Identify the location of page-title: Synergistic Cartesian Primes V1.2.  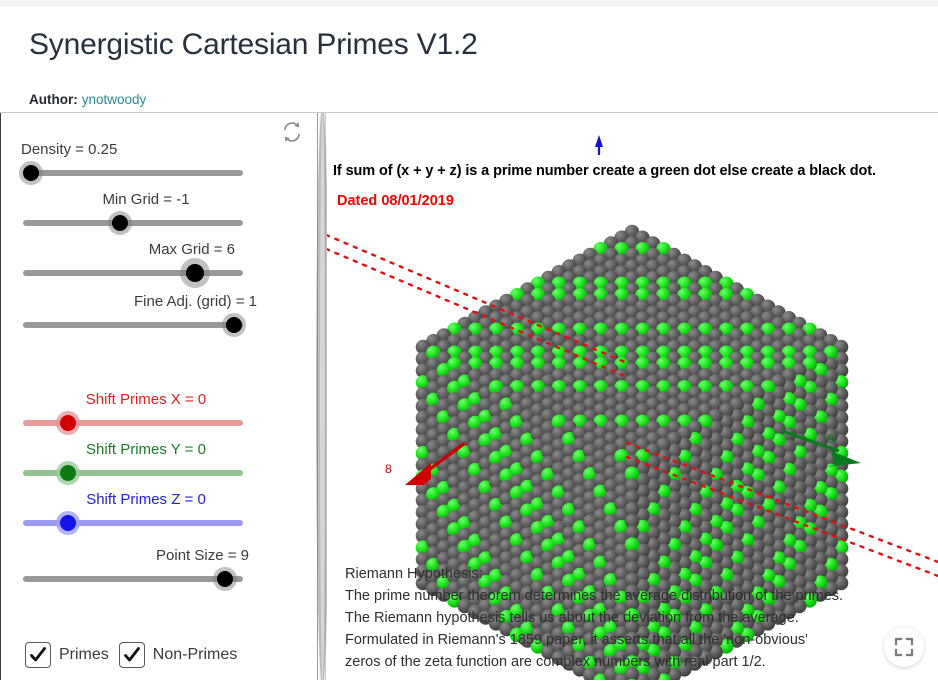
(253, 44).